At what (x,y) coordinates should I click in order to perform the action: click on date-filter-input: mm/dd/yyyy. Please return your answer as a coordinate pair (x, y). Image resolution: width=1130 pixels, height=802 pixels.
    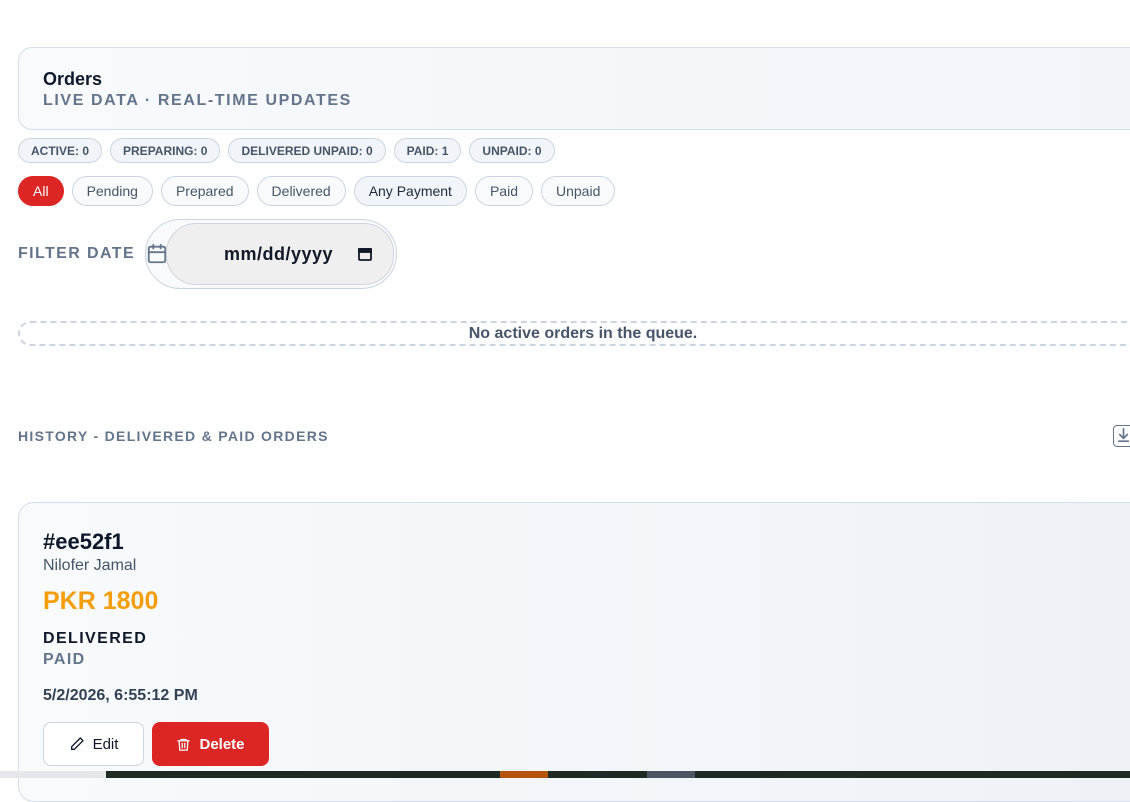
    Looking at the image, I should click on (280, 254).